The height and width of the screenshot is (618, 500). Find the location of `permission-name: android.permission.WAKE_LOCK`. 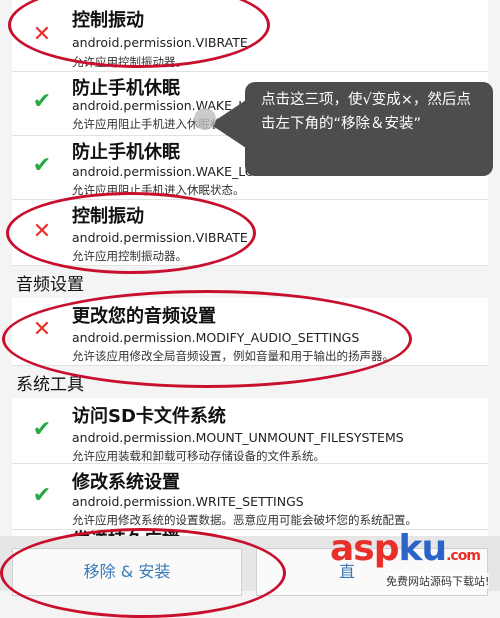

permission-name: android.permission.WAKE_LOCK is located at coordinates (172, 171).